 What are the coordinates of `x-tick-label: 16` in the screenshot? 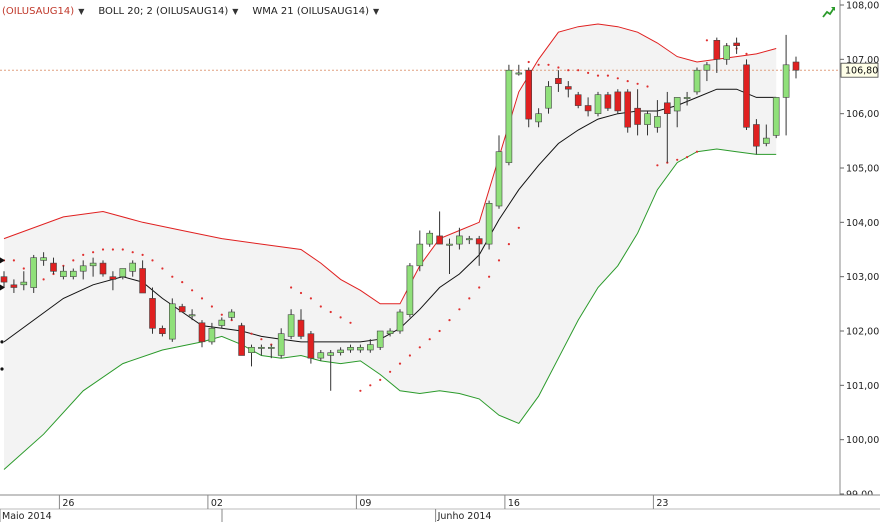 It's located at (514, 503).